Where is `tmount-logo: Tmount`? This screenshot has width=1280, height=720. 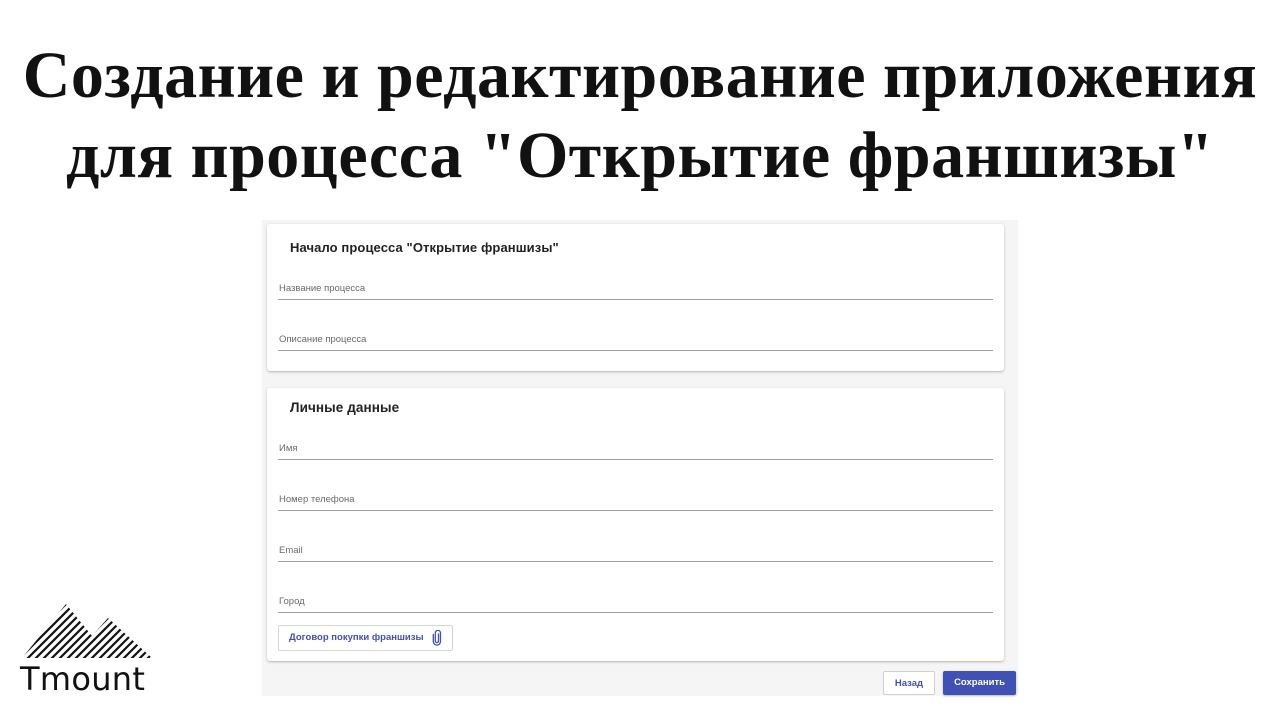 tmount-logo: Tmount is located at coordinates (88, 650).